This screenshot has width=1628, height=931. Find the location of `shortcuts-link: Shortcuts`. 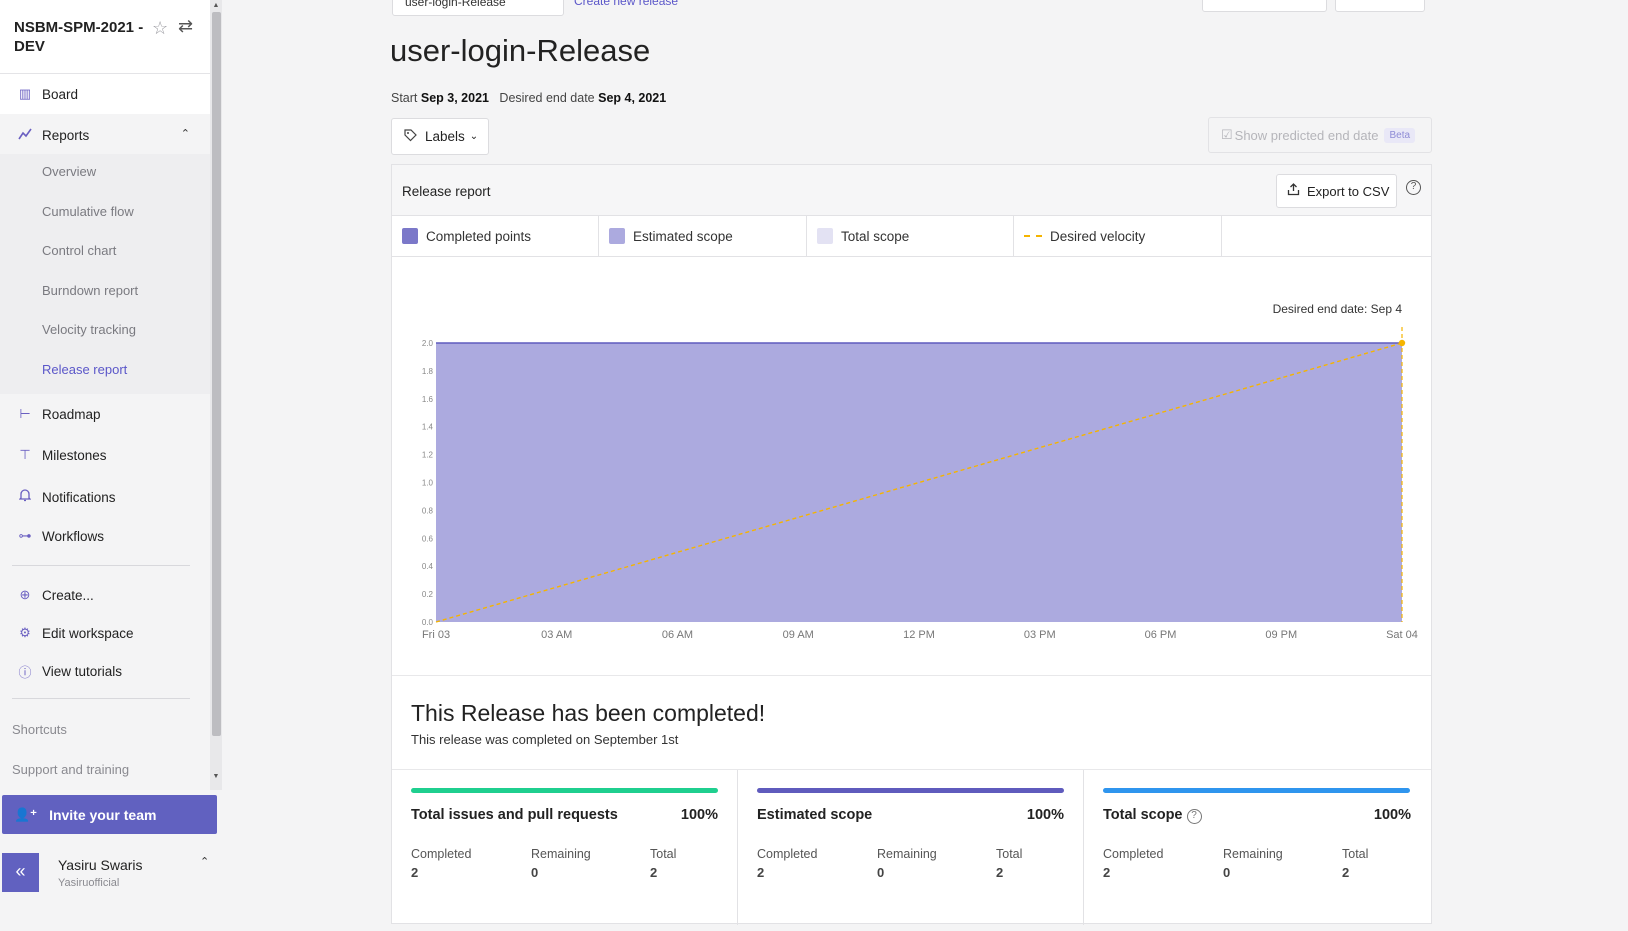

shortcuts-link: Shortcuts is located at coordinates (39, 729).